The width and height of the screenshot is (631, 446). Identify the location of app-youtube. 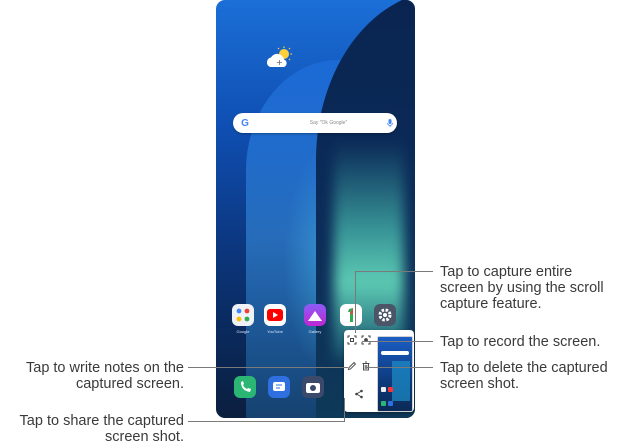
(275, 315).